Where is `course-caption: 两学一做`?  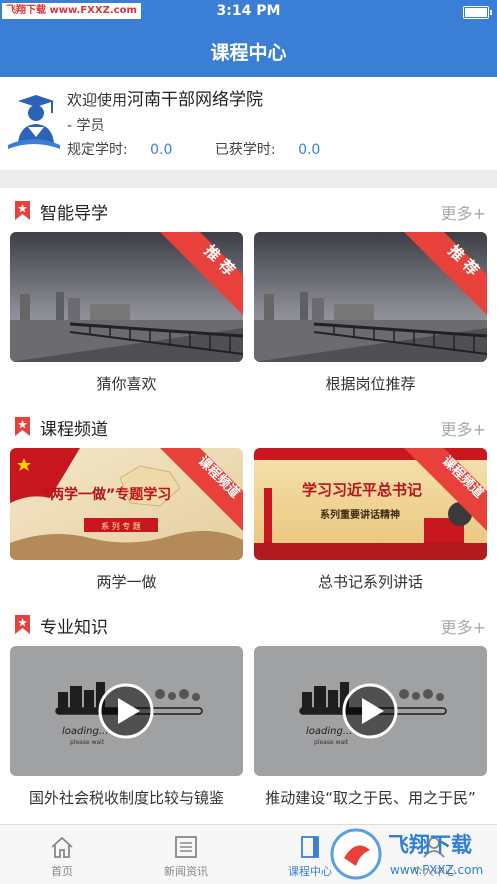
course-caption: 两学一做 is located at coordinates (126, 581).